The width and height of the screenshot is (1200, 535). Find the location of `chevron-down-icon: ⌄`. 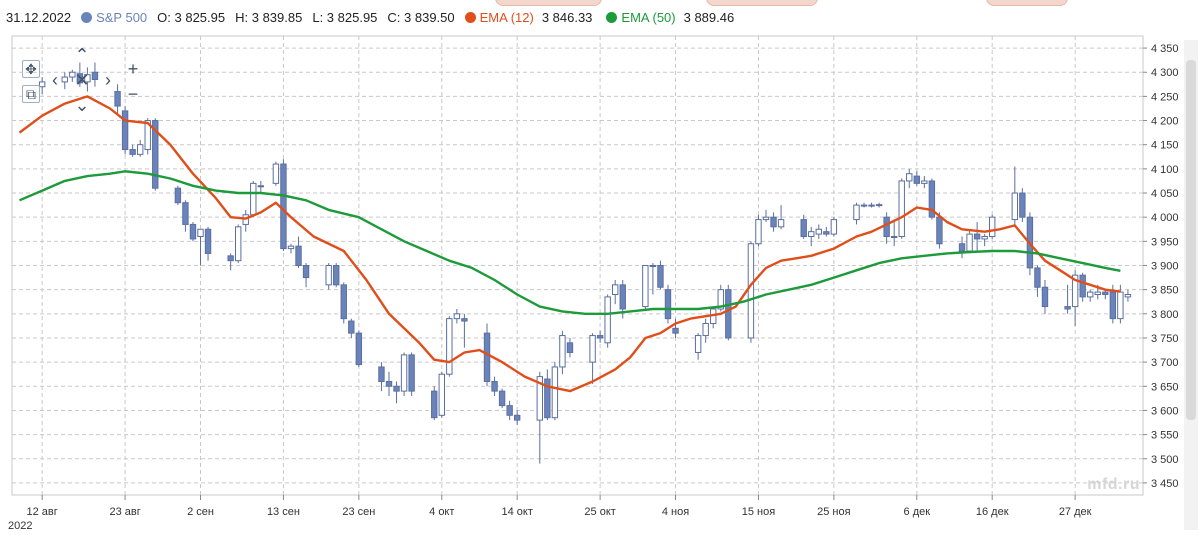

chevron-down-icon: ⌄ is located at coordinates (82, 105).